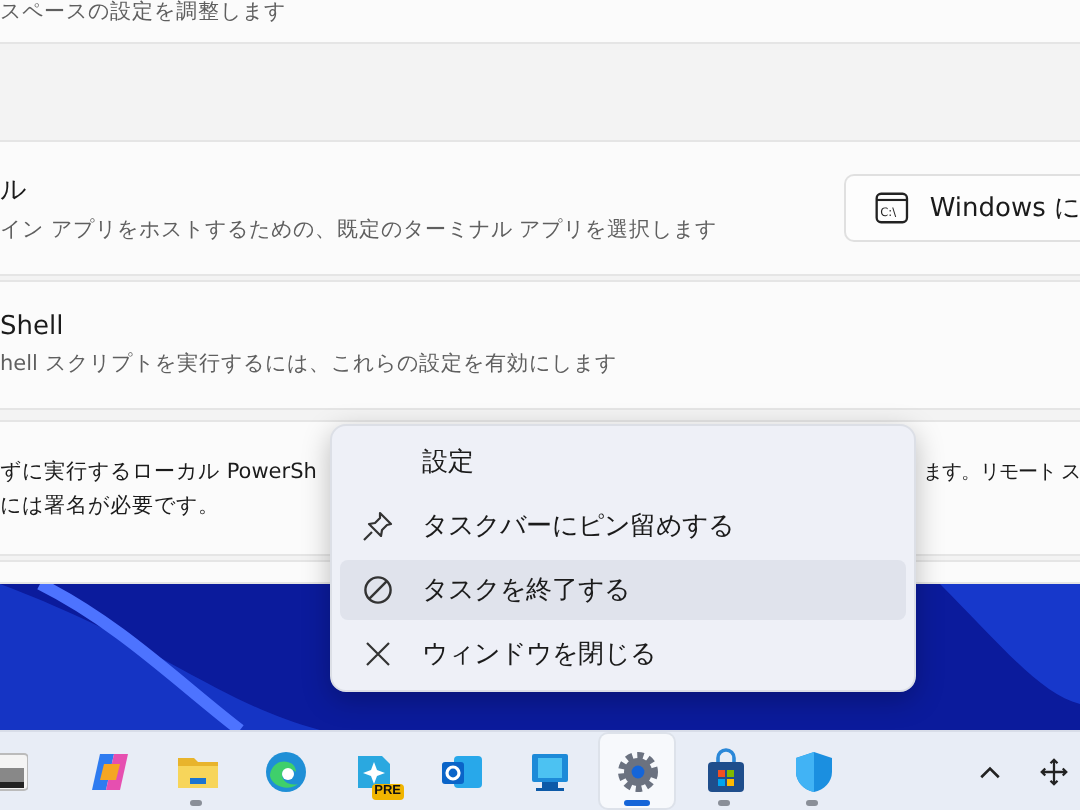 The image size is (1080, 810). What do you see at coordinates (308, 364) in the screenshot?
I see `setting-description: hell スクリプトを実行するには、これらの設定を有効にします` at bounding box center [308, 364].